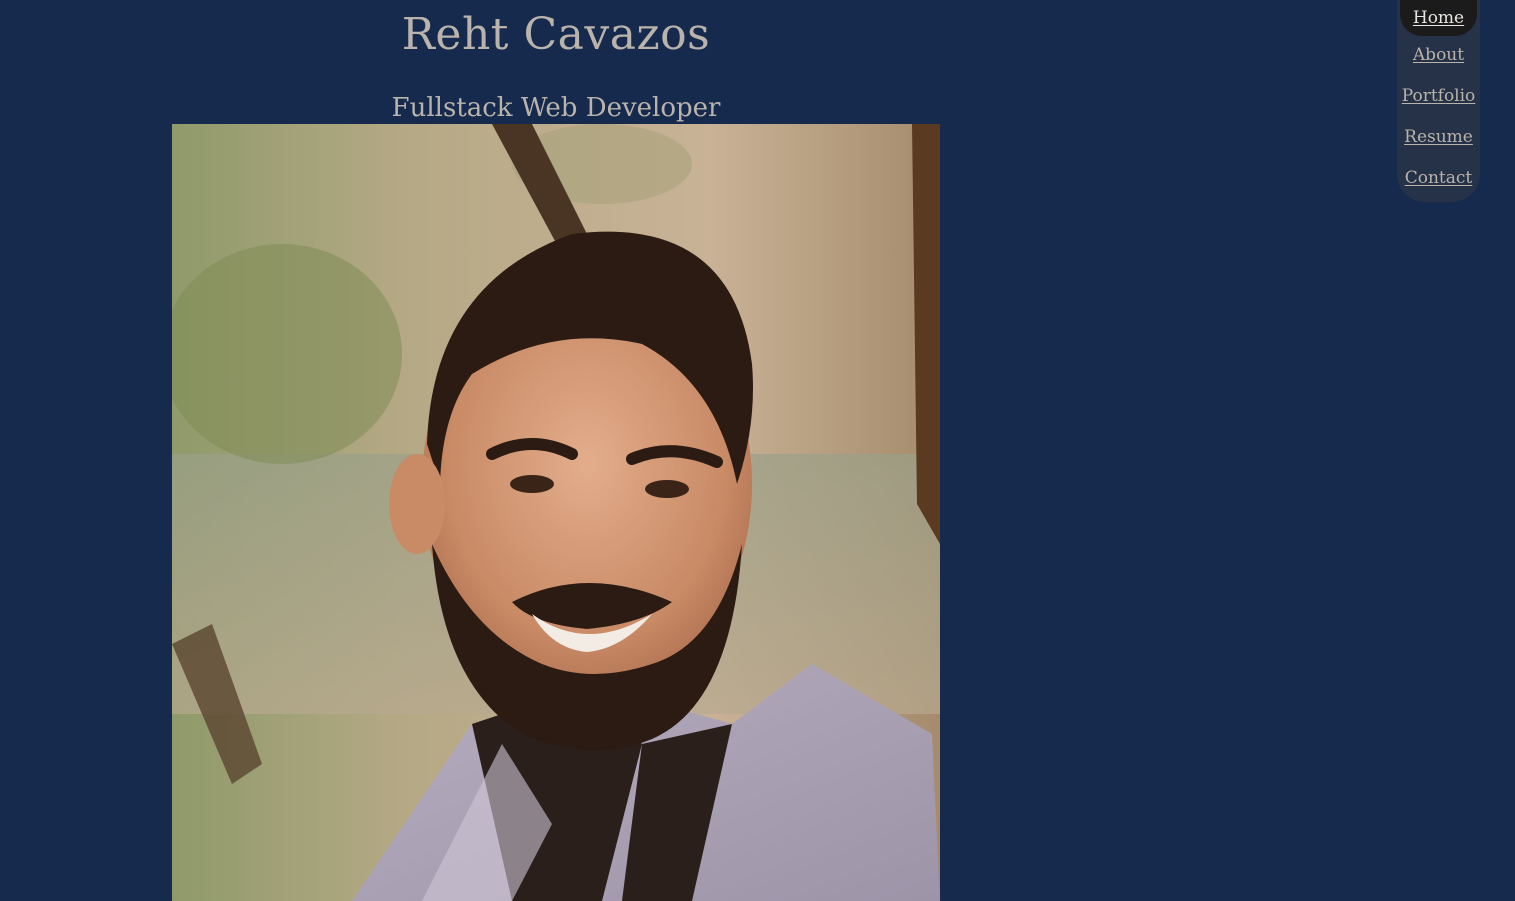 The height and width of the screenshot is (901, 1515). I want to click on nav-link-portfolio: Portfolio, so click(1438, 96).